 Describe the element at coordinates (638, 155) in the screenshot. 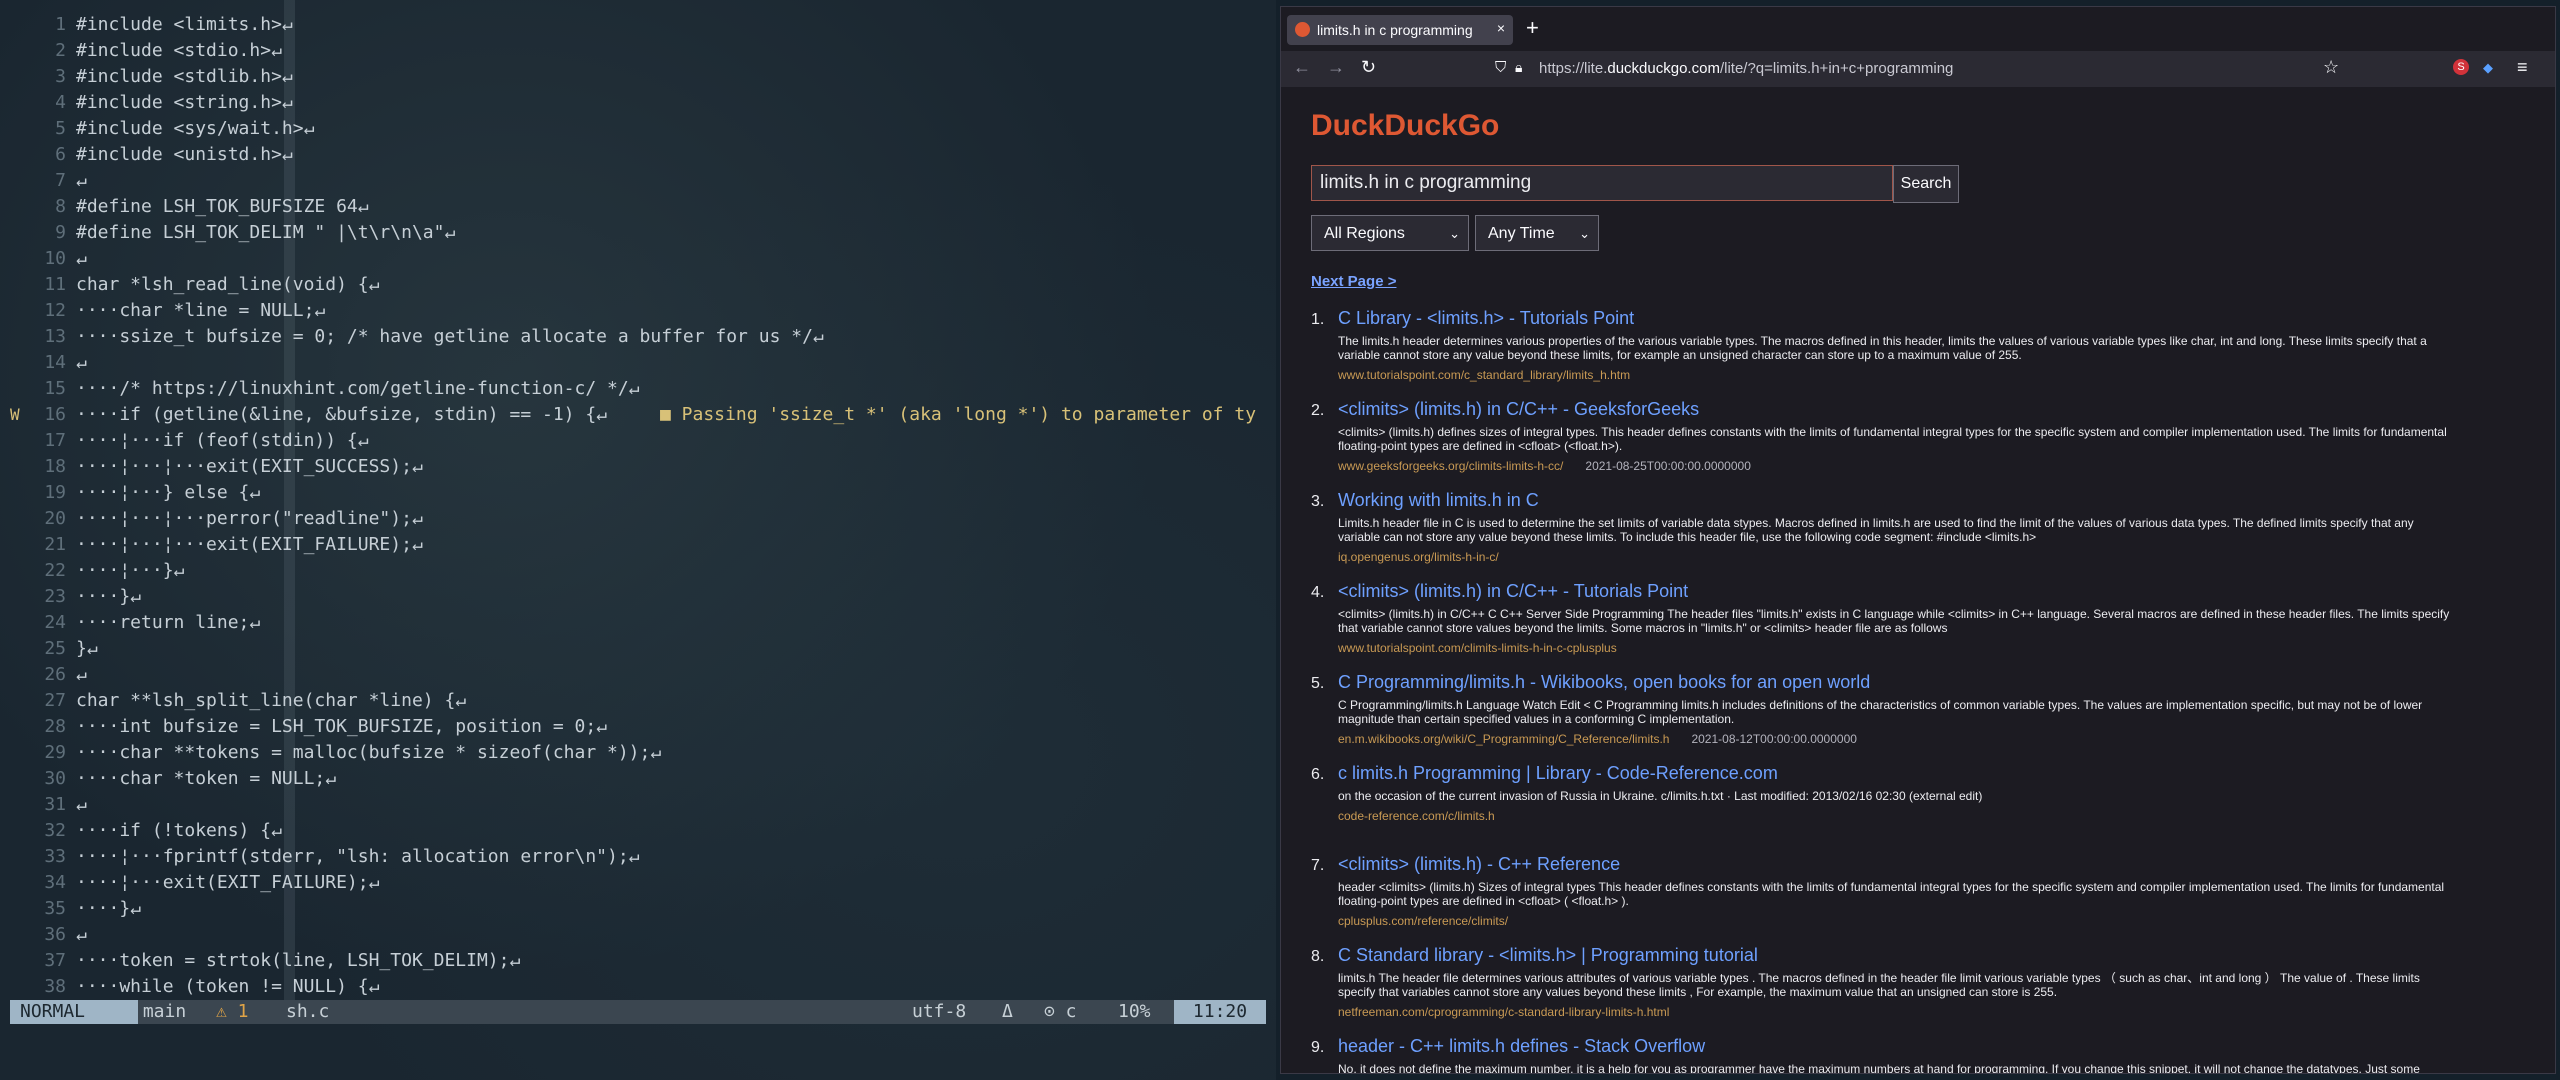

I see `code-line: 6 #include <unistd.h>↵` at that location.